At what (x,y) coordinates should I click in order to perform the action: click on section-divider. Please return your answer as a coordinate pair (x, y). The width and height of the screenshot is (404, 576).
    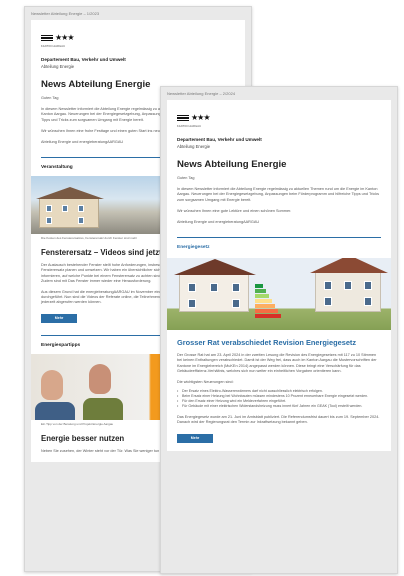
    Looking at the image, I should click on (279, 238).